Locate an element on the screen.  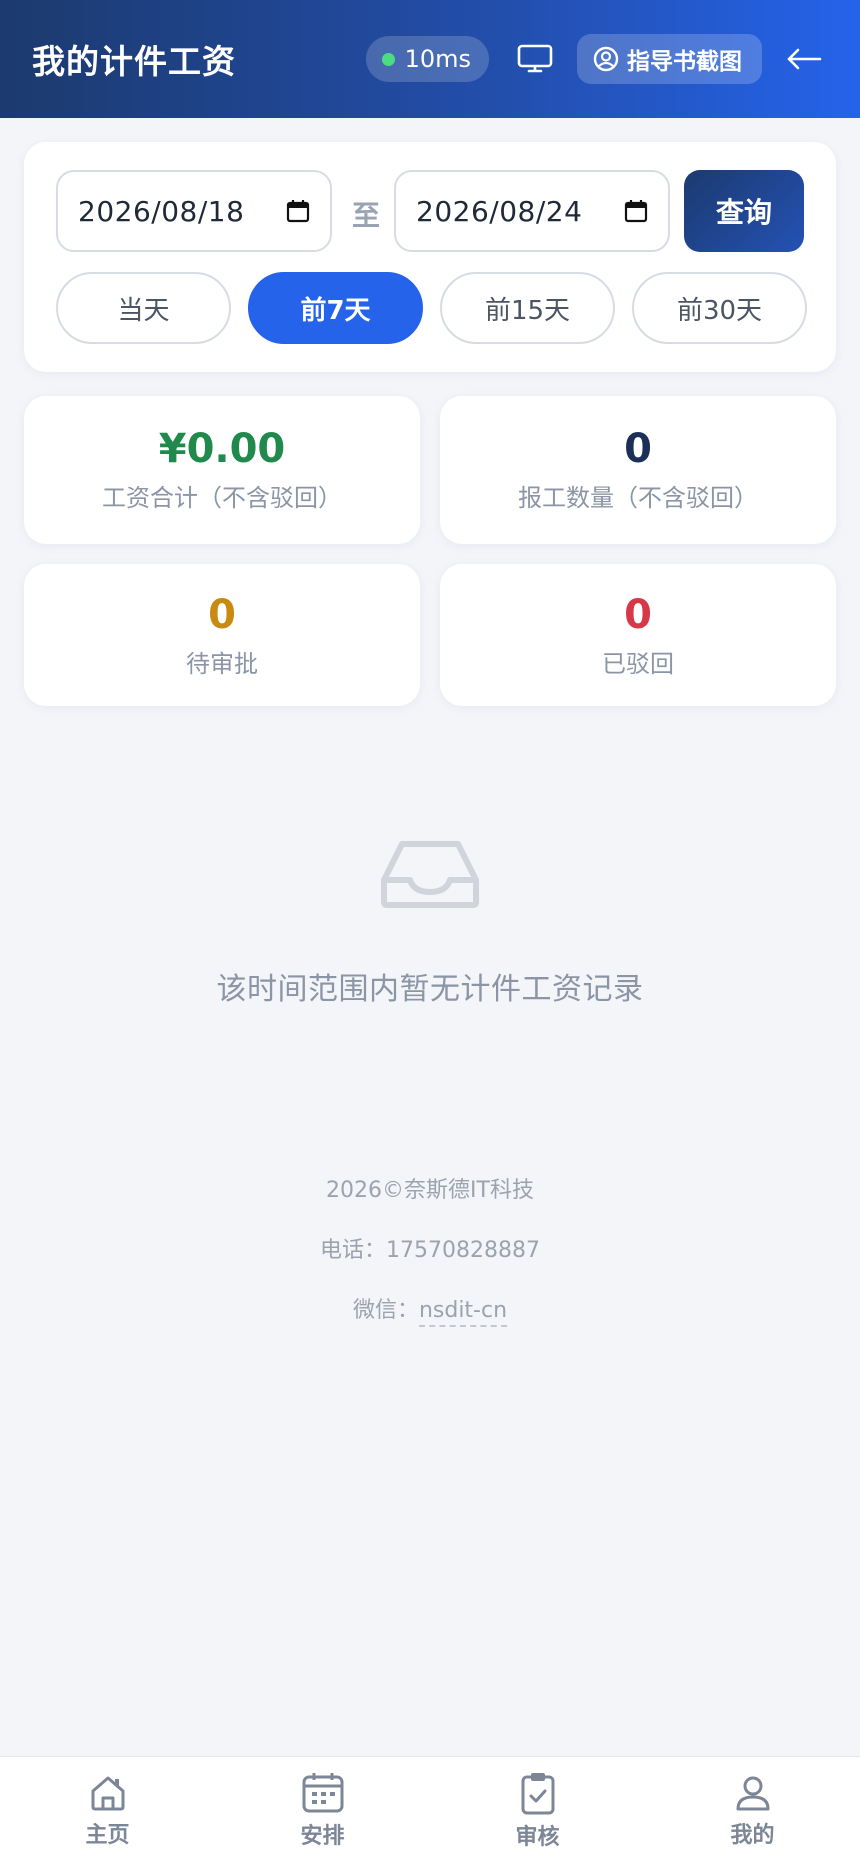
empty-state: 该时间范围内暂无计件工资记录 is located at coordinates (430, 924).